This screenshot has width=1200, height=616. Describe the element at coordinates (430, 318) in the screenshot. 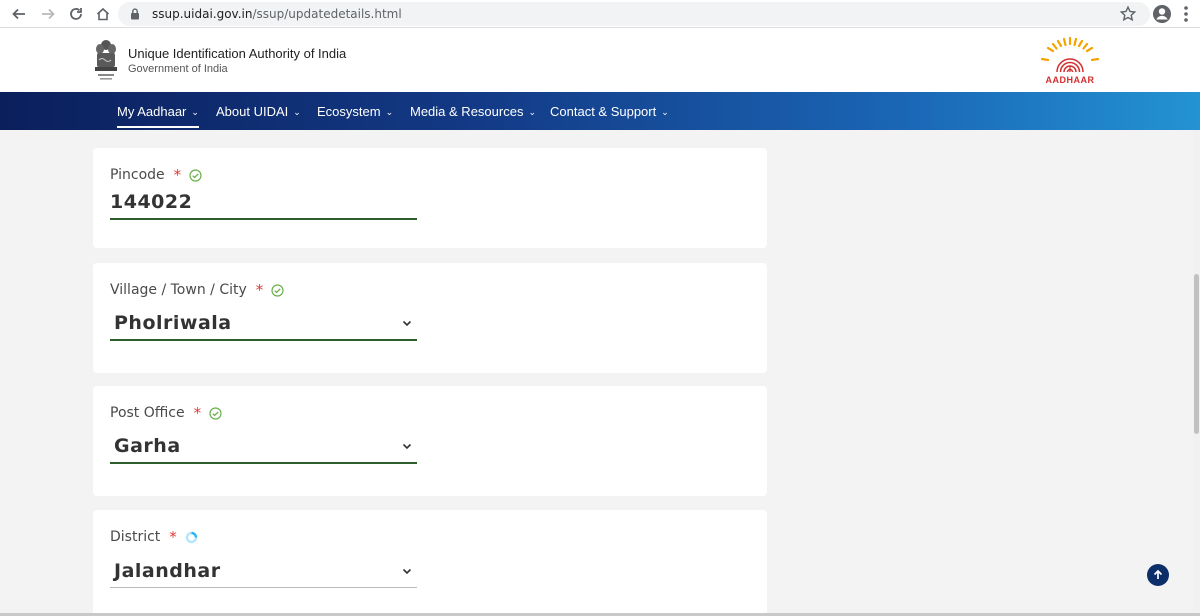

I see `city-card: Village / Town / City * Pholriwala` at that location.